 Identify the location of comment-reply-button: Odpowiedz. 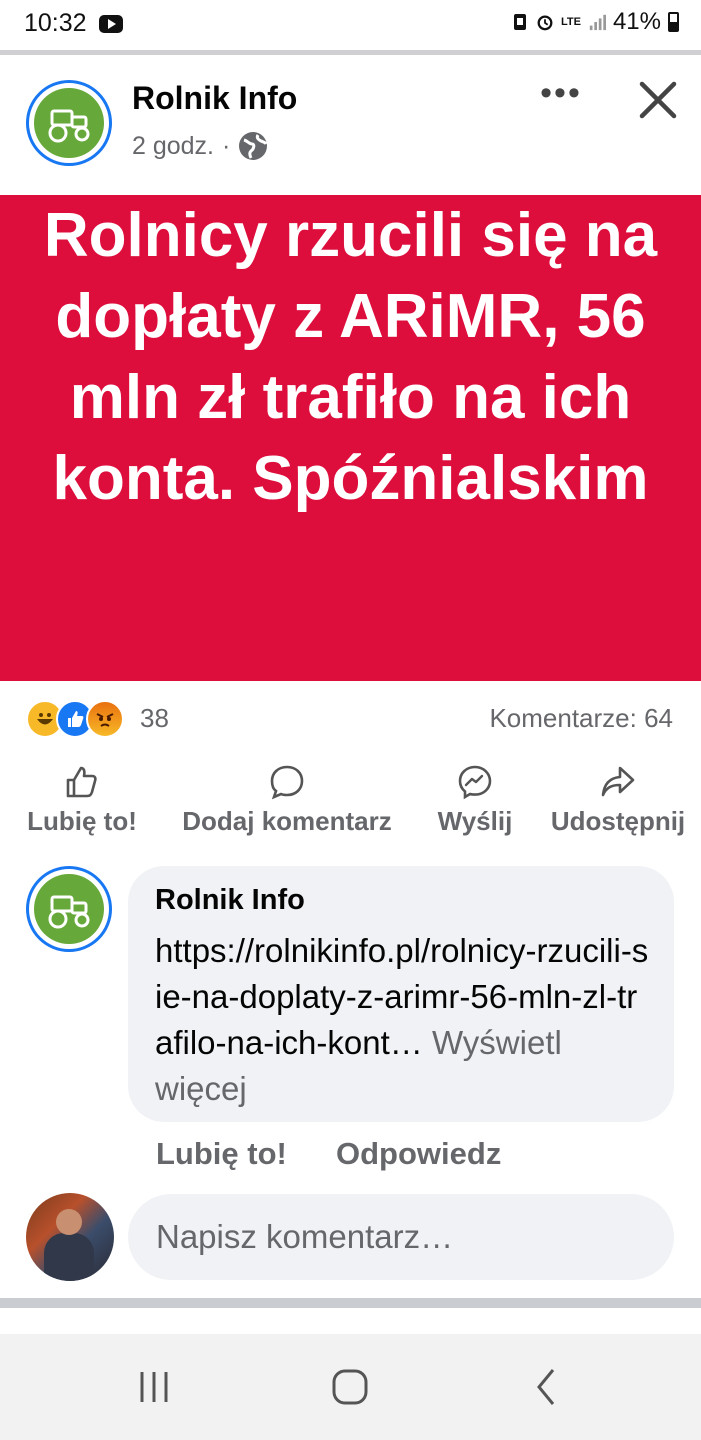
(418, 1154).